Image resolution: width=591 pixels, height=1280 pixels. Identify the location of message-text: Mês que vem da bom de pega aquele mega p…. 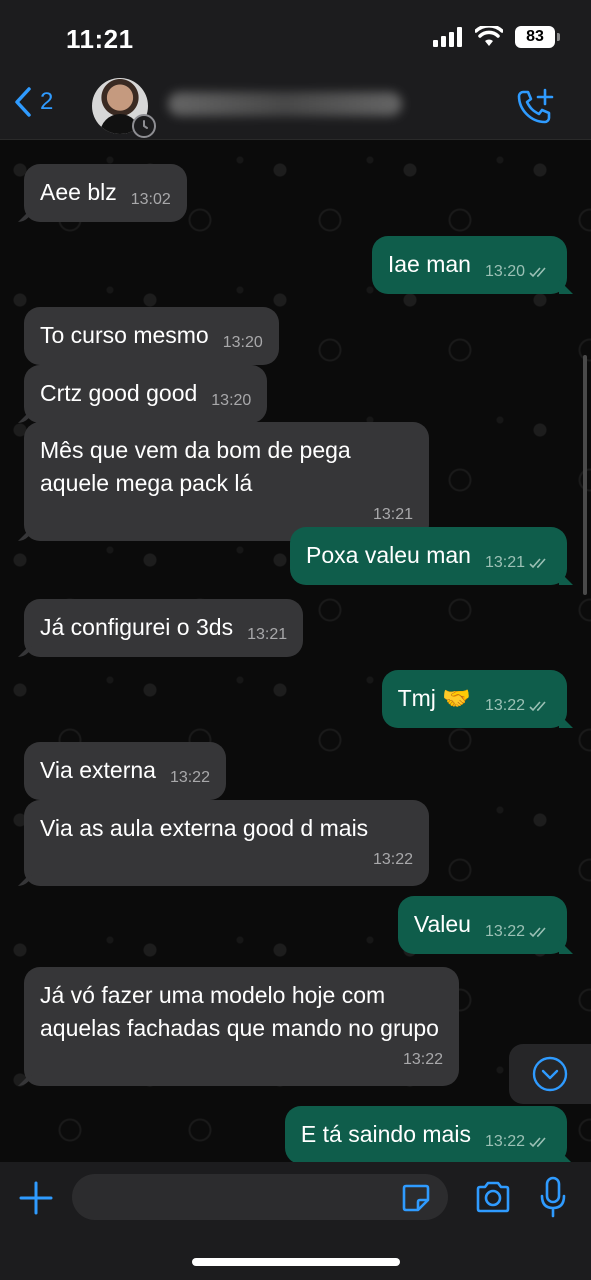
(195, 466).